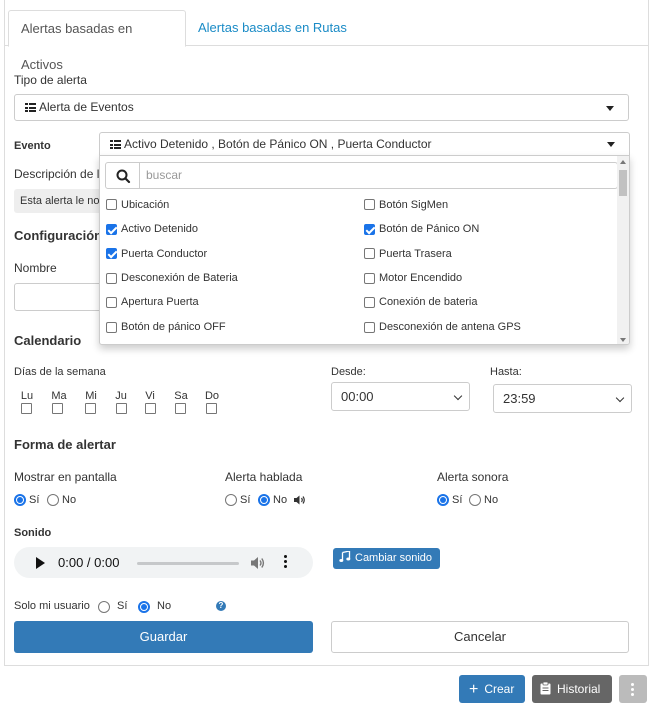  Describe the element at coordinates (65, 477) in the screenshot. I see `mostrar-pantalla-label: Mostrar en pantalla` at that location.